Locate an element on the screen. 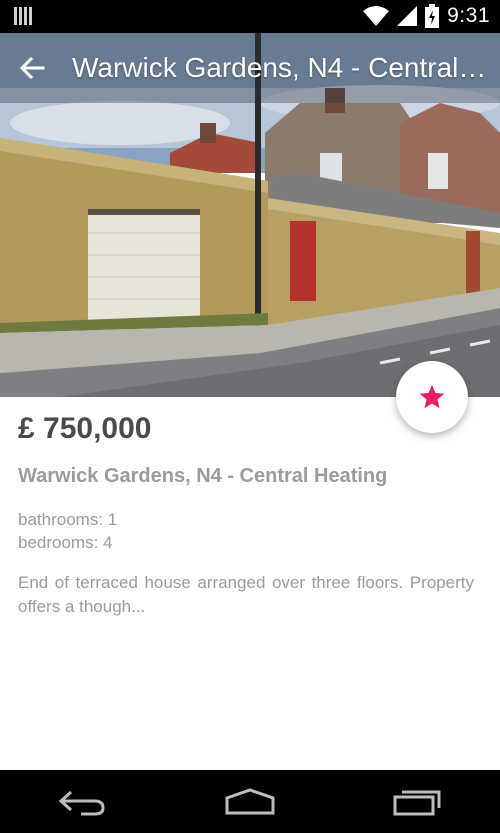  listing-title: Warwick Gardens, N4 - Central Heating is located at coordinates (203, 476).